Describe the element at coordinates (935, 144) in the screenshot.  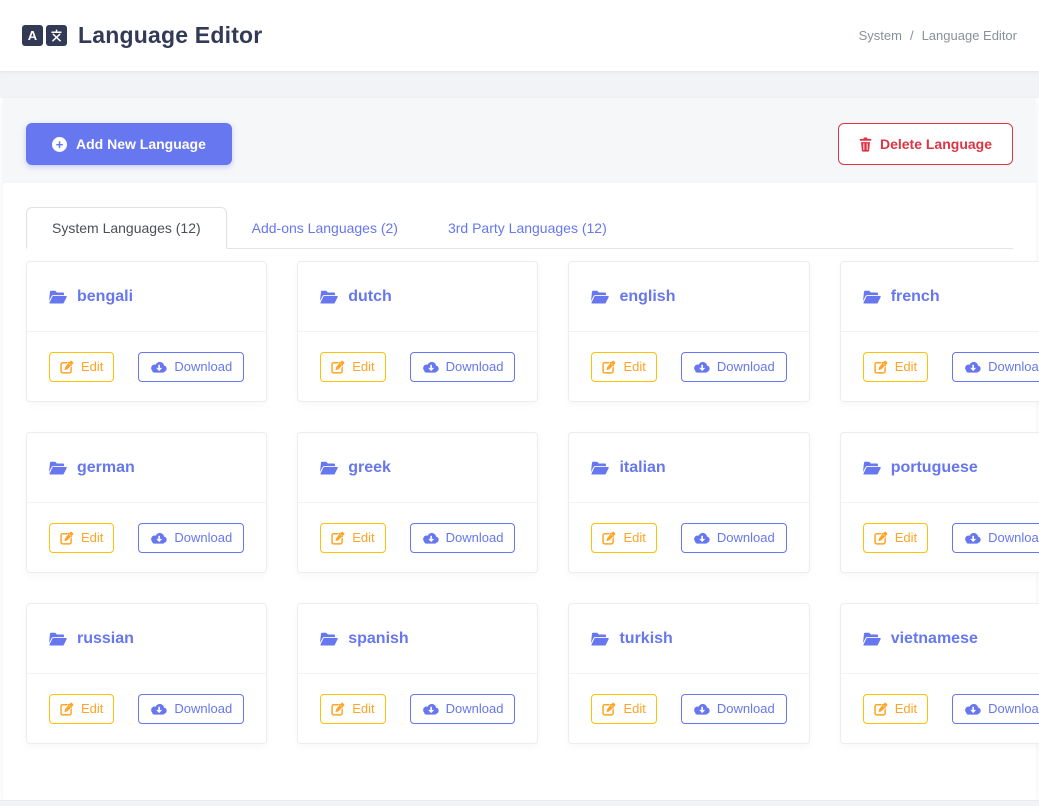
I see `delete-language-label: Delete Language` at that location.